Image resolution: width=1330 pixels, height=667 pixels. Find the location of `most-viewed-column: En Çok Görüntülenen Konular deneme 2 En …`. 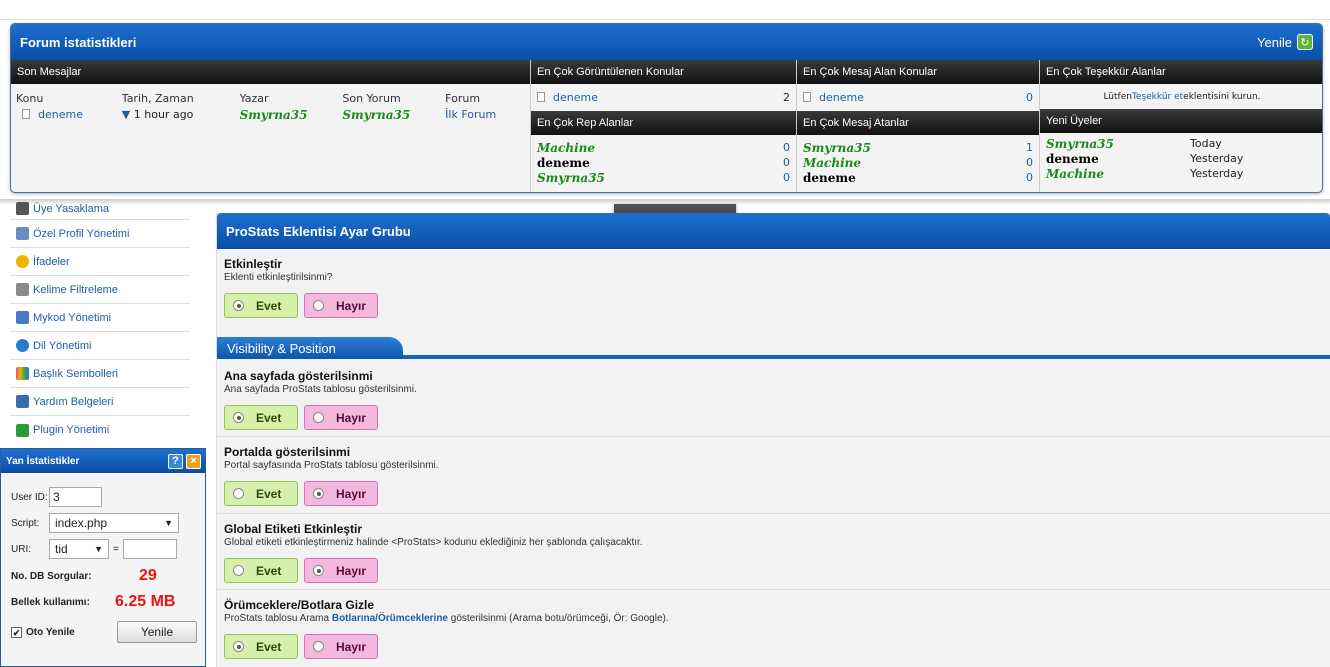

most-viewed-column: En Çok Görüntülenen Konular deneme 2 En … is located at coordinates (663, 122).